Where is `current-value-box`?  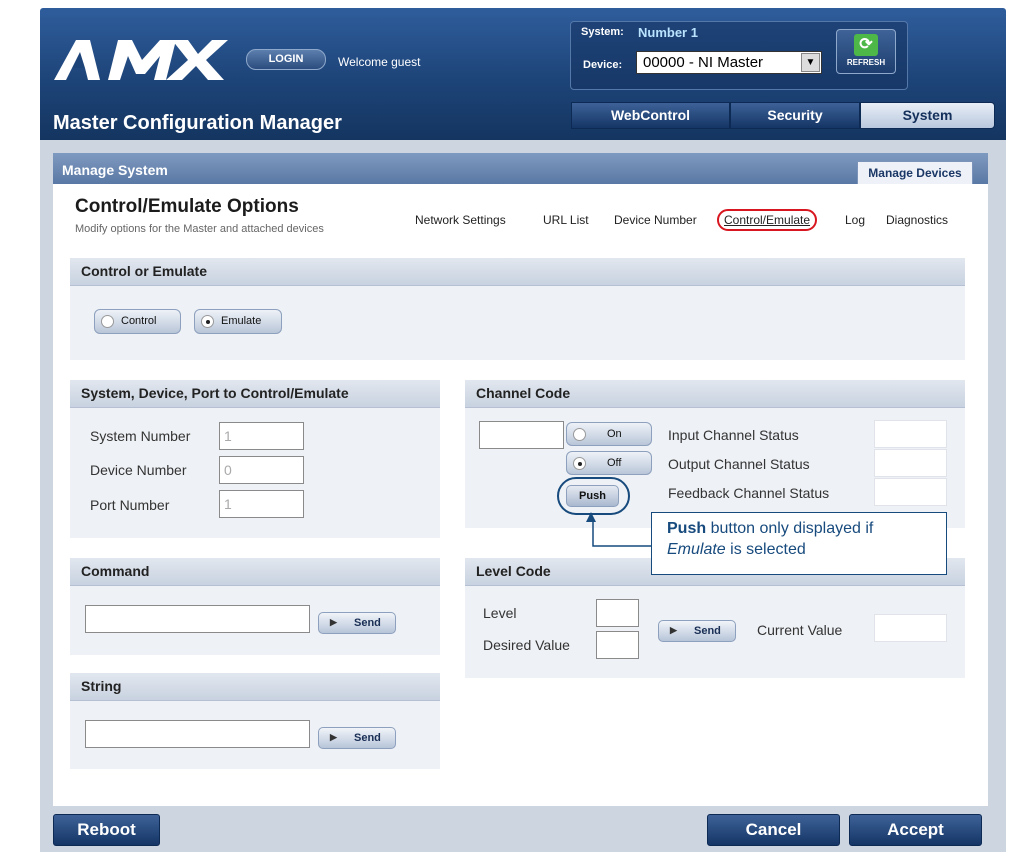 current-value-box is located at coordinates (910, 628).